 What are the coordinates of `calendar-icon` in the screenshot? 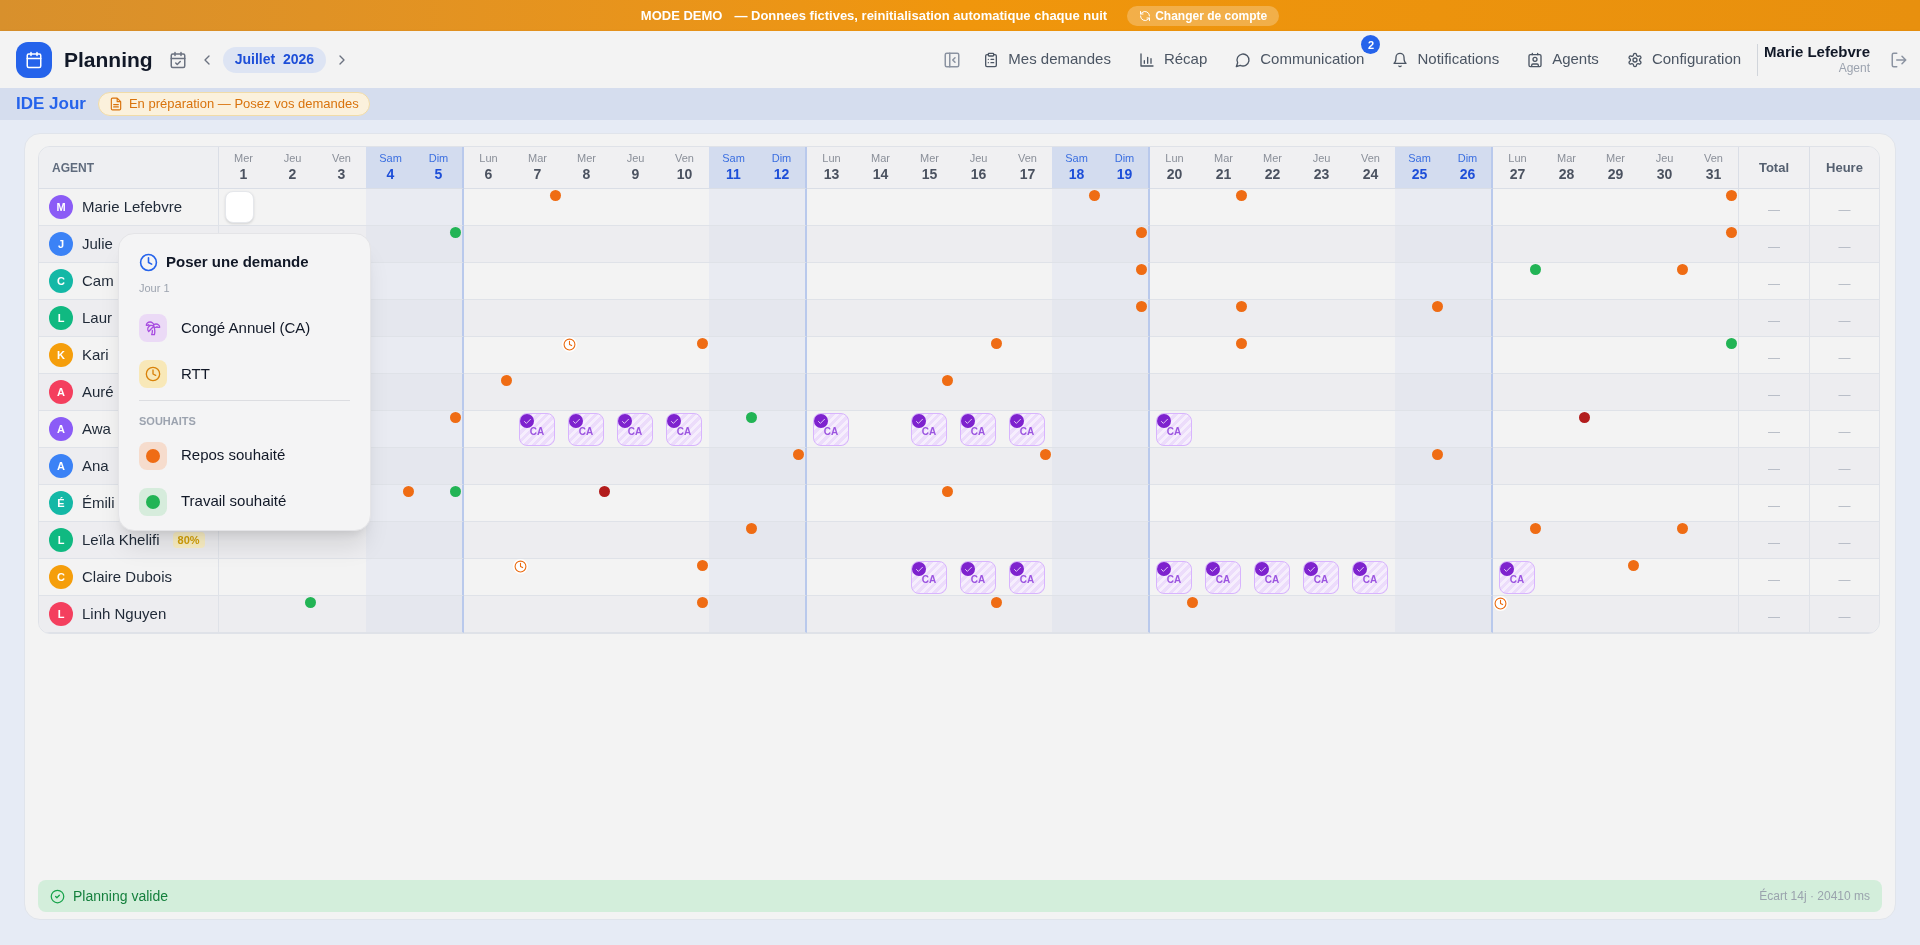 It's located at (177, 59).